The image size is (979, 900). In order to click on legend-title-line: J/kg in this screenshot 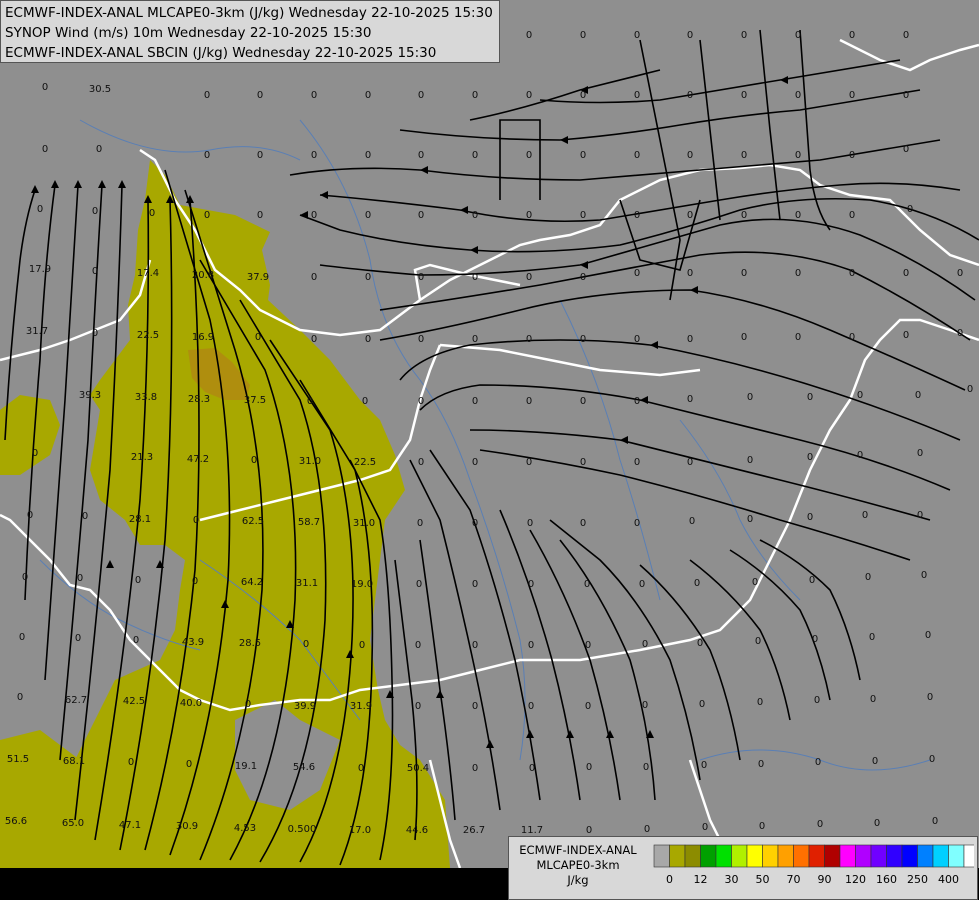, I will do `click(578, 880)`.